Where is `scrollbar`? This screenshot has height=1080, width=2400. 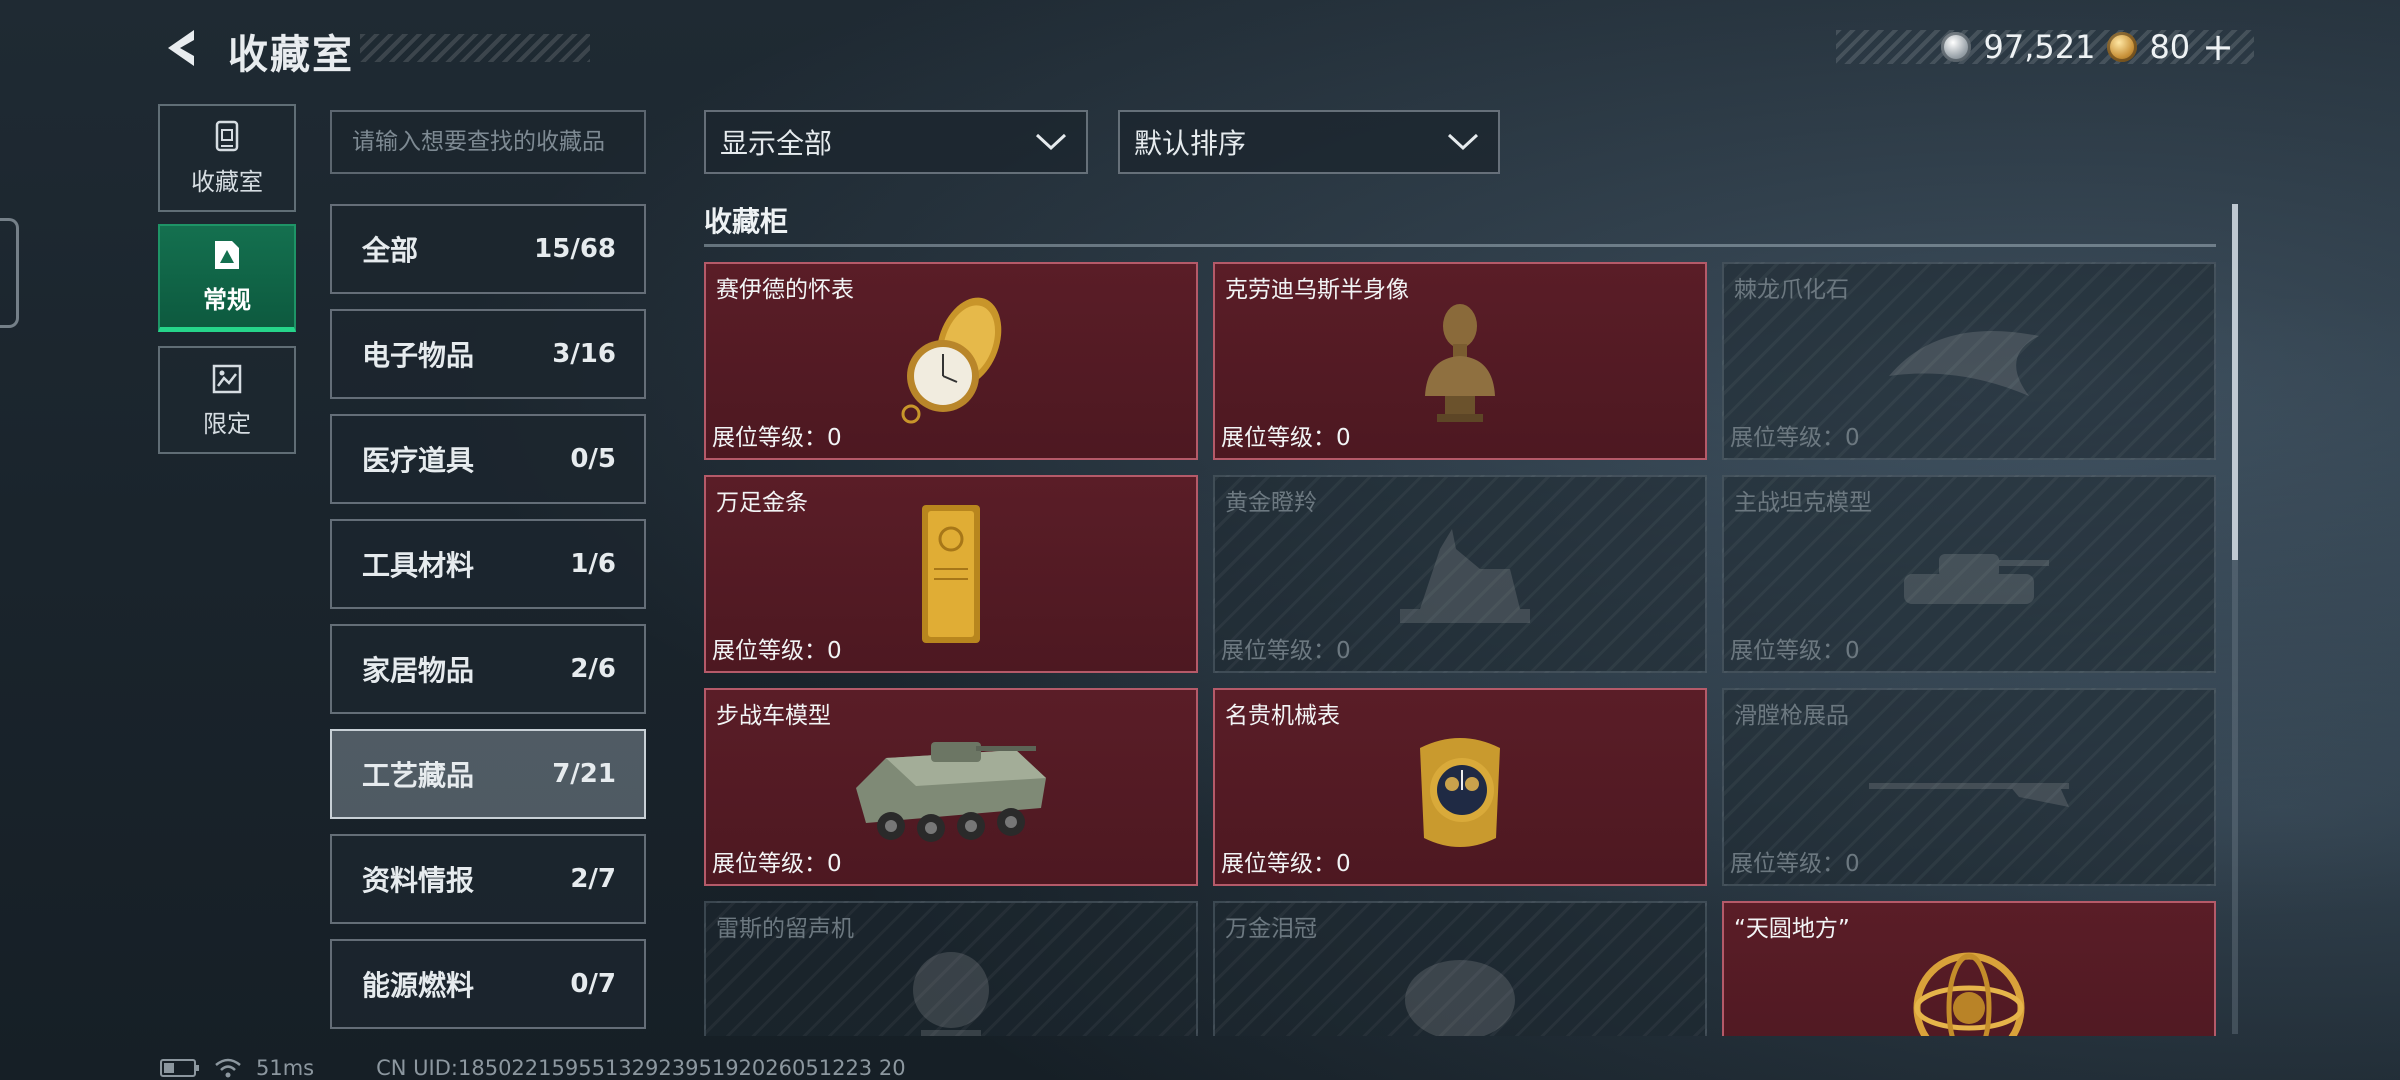 scrollbar is located at coordinates (2235, 619).